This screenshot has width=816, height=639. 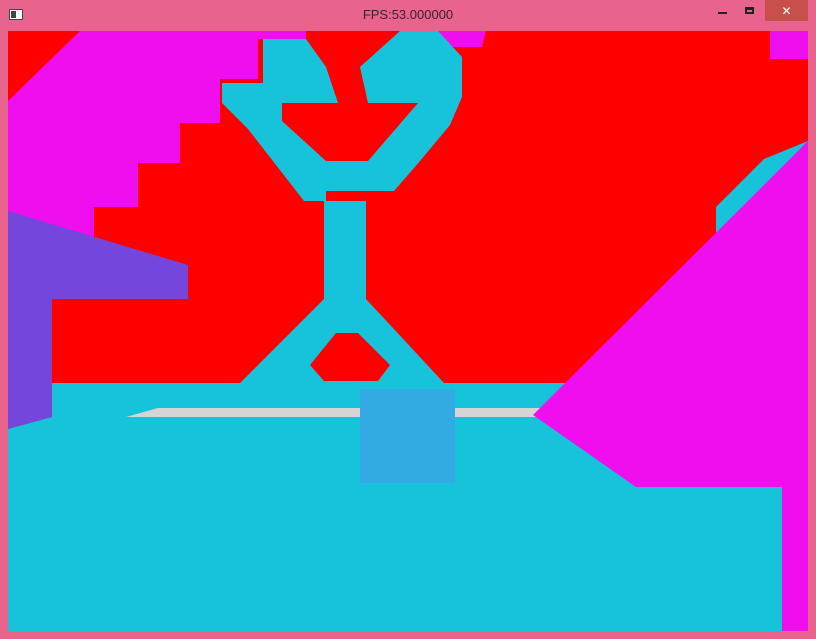 I want to click on title-bar: FPS:53.000000 ✕, so click(x=408, y=15).